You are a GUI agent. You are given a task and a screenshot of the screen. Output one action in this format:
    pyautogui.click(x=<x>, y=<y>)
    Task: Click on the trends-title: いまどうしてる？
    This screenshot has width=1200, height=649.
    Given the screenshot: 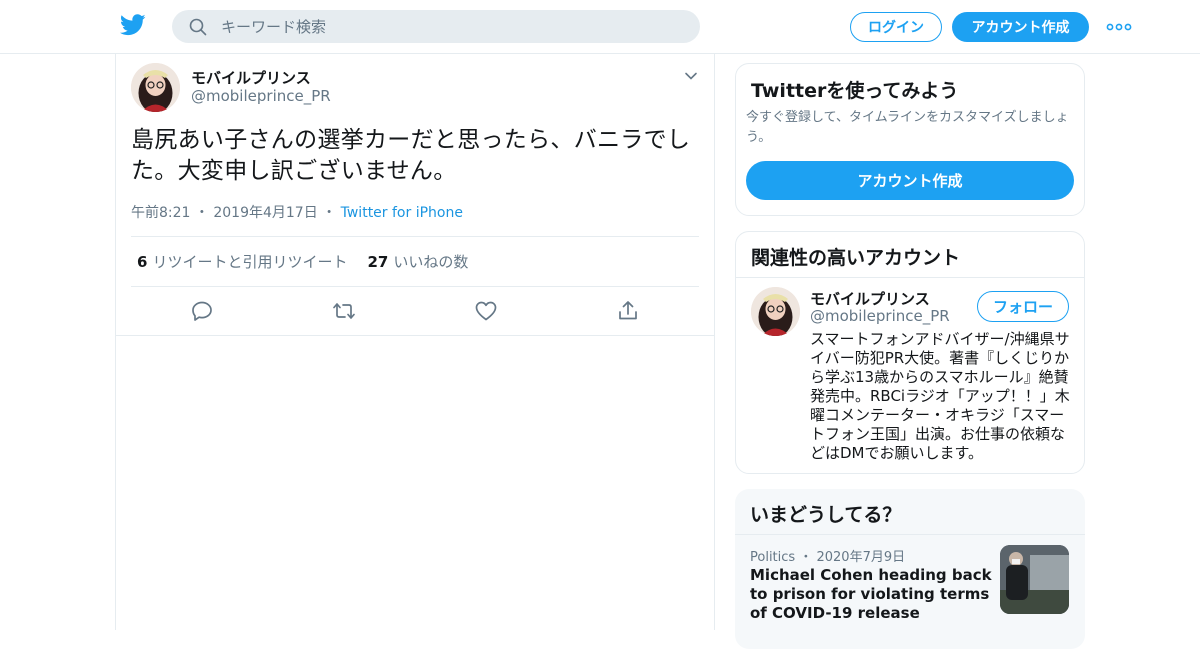 What is the action you would take?
    pyautogui.click(x=826, y=515)
    